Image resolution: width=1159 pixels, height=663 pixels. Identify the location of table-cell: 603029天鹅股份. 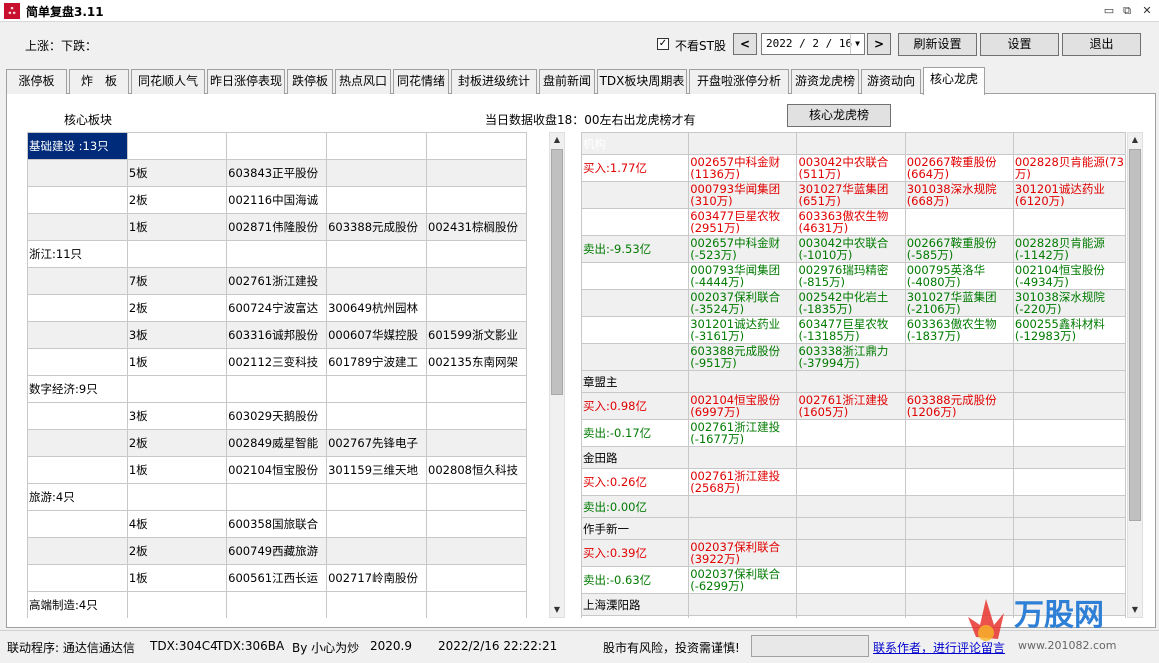
(277, 416).